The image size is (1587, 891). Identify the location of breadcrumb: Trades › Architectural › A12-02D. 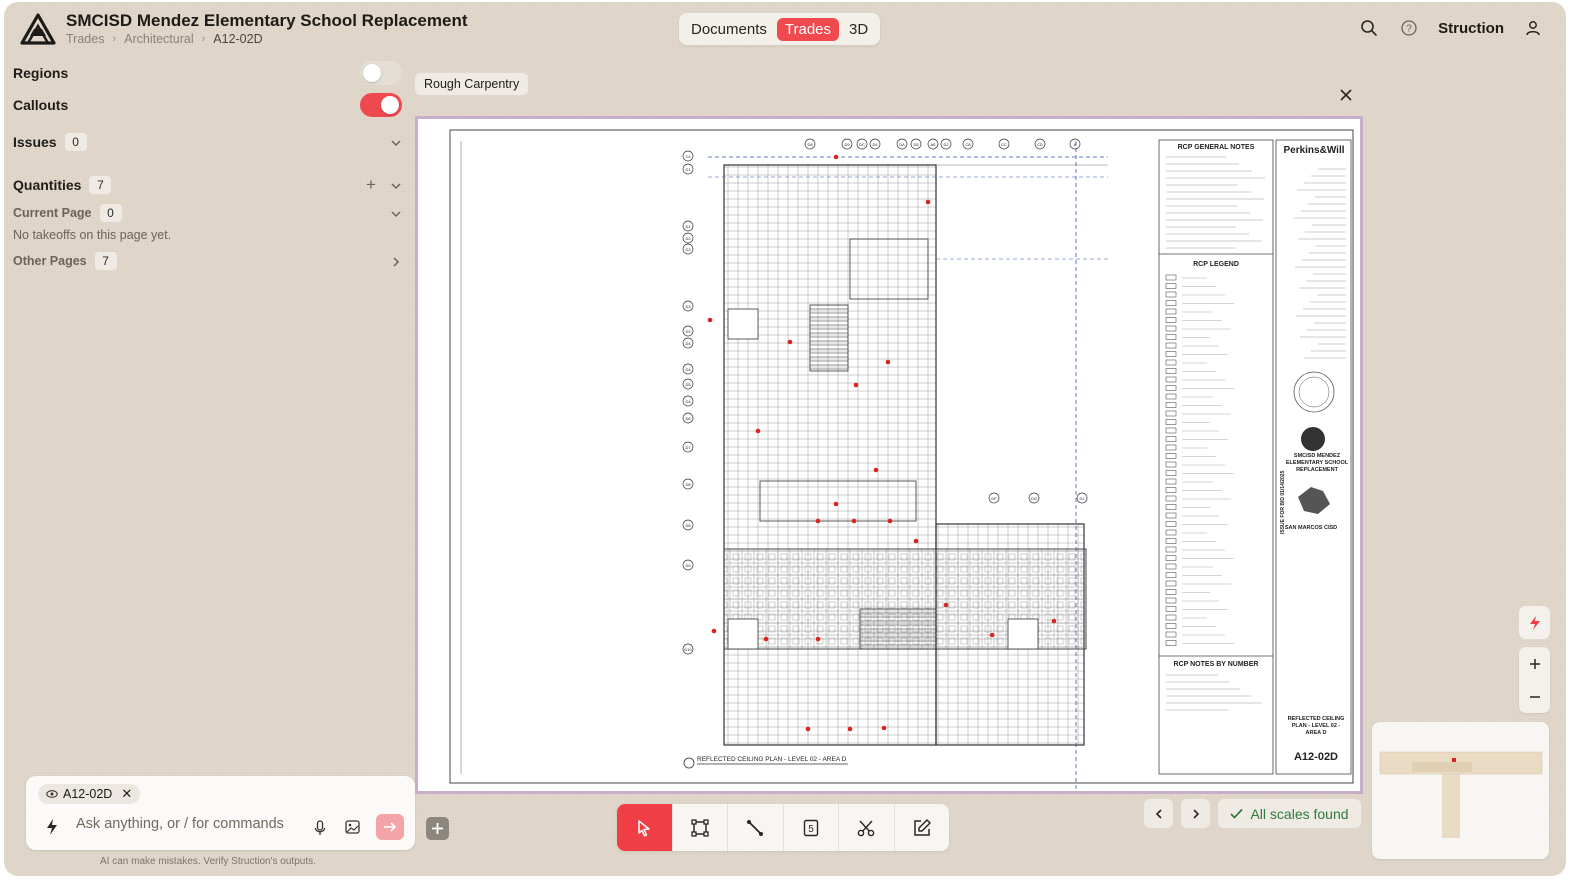
(164, 39).